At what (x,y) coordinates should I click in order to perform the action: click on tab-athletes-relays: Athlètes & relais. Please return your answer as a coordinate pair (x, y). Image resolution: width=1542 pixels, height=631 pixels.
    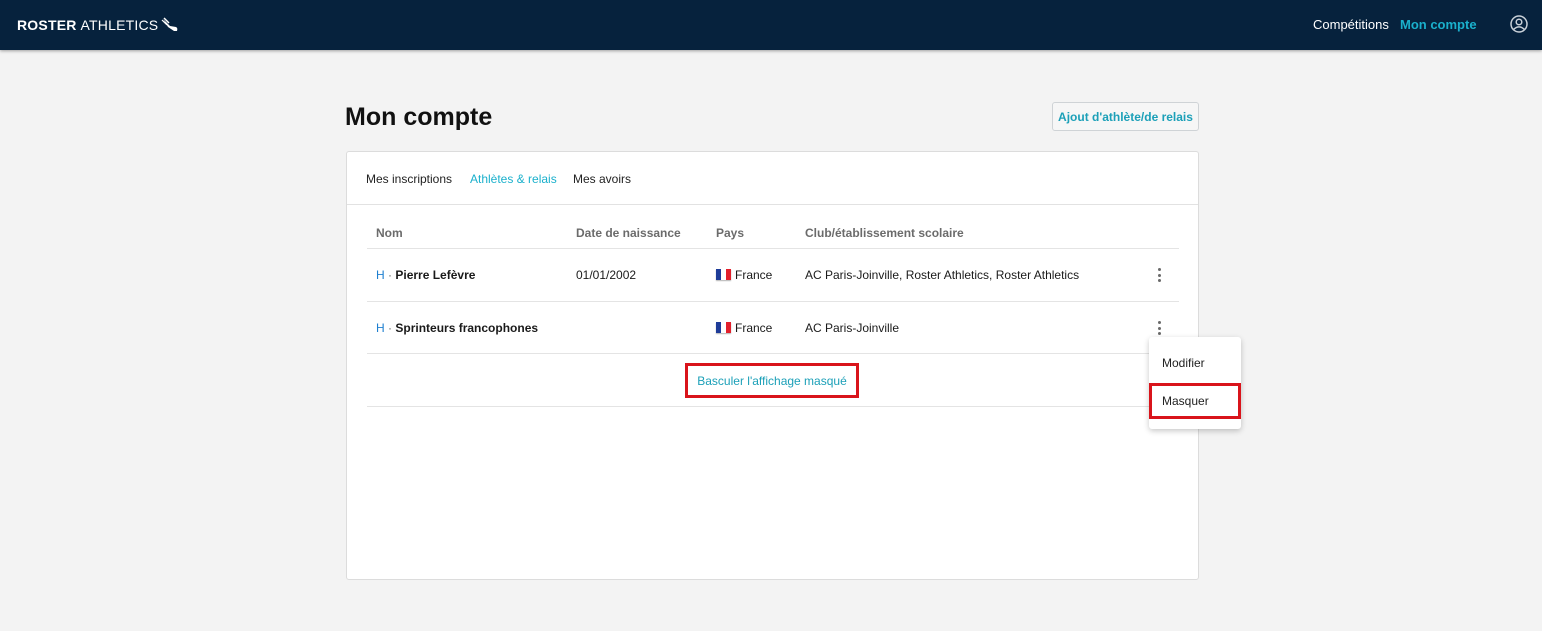
    Looking at the image, I should click on (513, 179).